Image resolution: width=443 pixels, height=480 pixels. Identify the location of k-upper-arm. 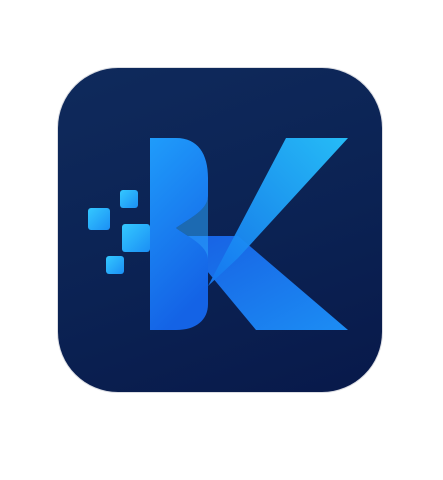
(278, 212).